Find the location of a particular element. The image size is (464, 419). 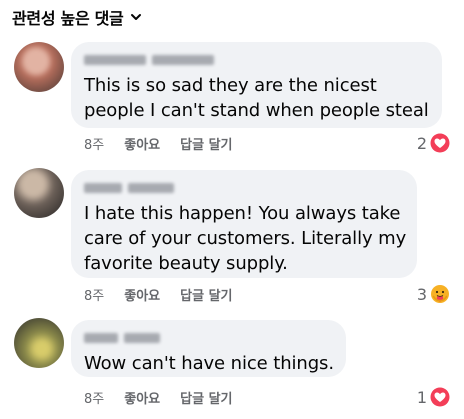

comment-text-line: care of your customers. Literally my is located at coordinates (245, 238).